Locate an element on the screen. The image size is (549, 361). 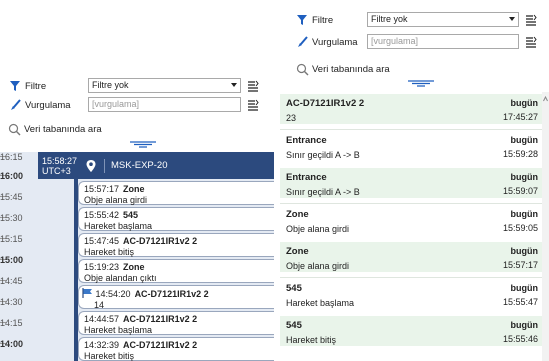
list-item: 545 Hareket bitiş bugün 15:55:46 is located at coordinates (411, 331).